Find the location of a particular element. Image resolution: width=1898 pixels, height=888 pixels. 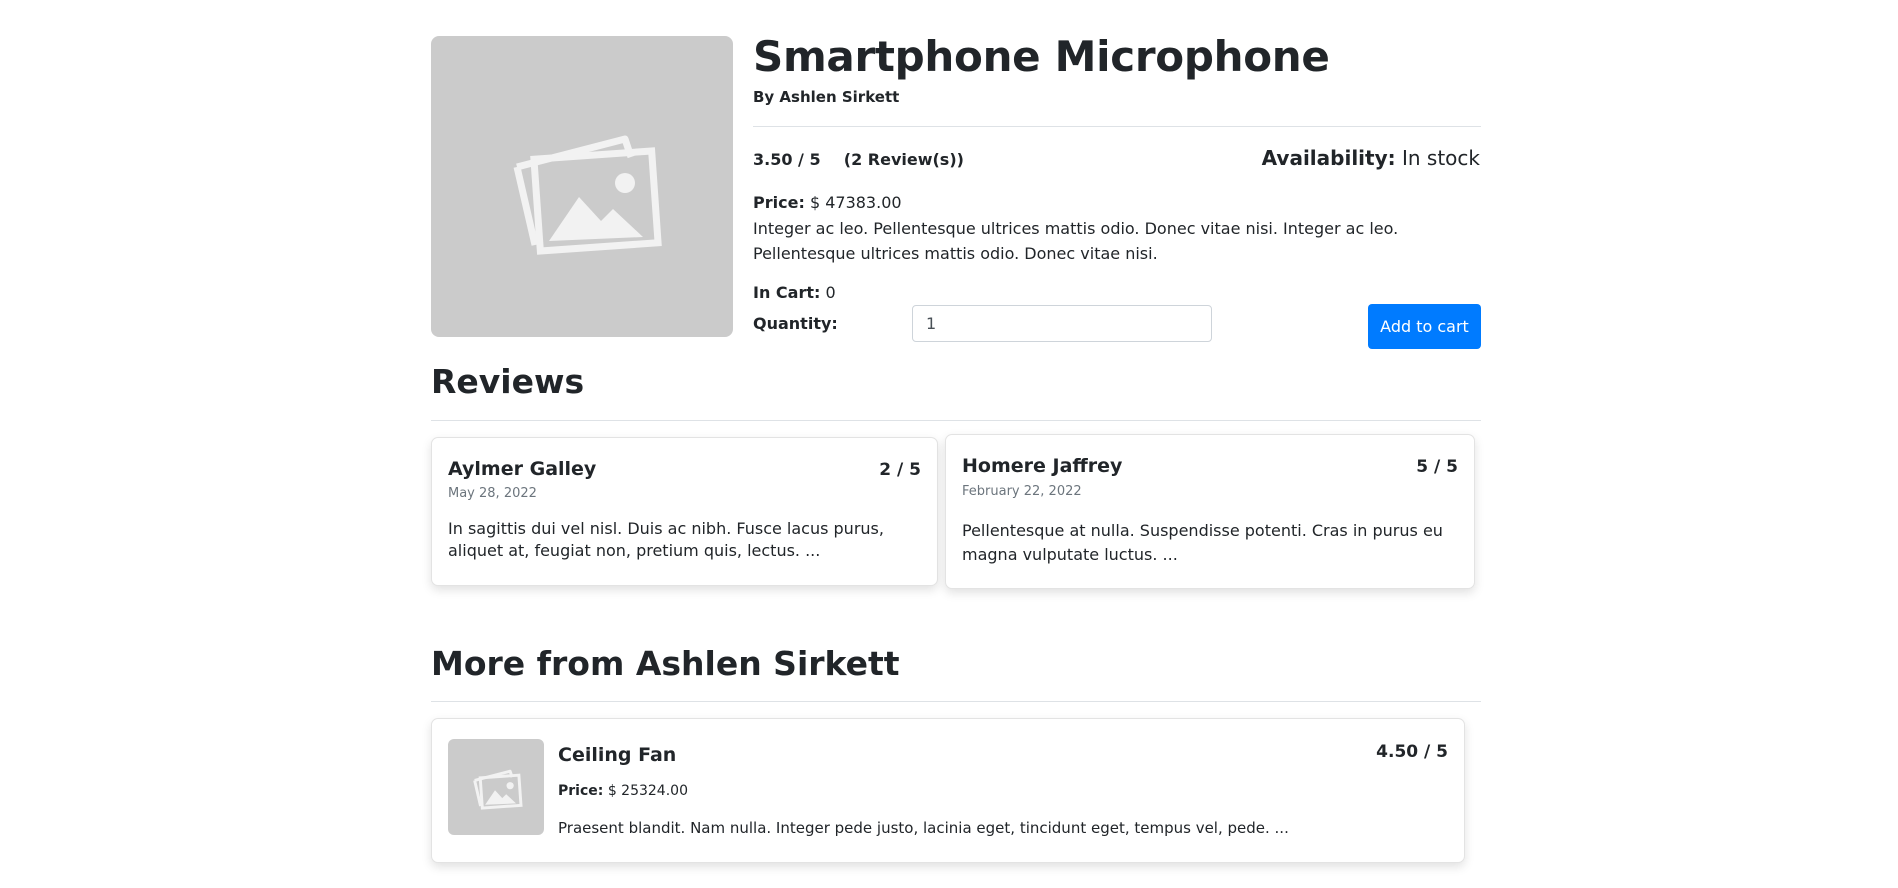

related-product-price: Price: $ 25324.00 is located at coordinates (623, 791).